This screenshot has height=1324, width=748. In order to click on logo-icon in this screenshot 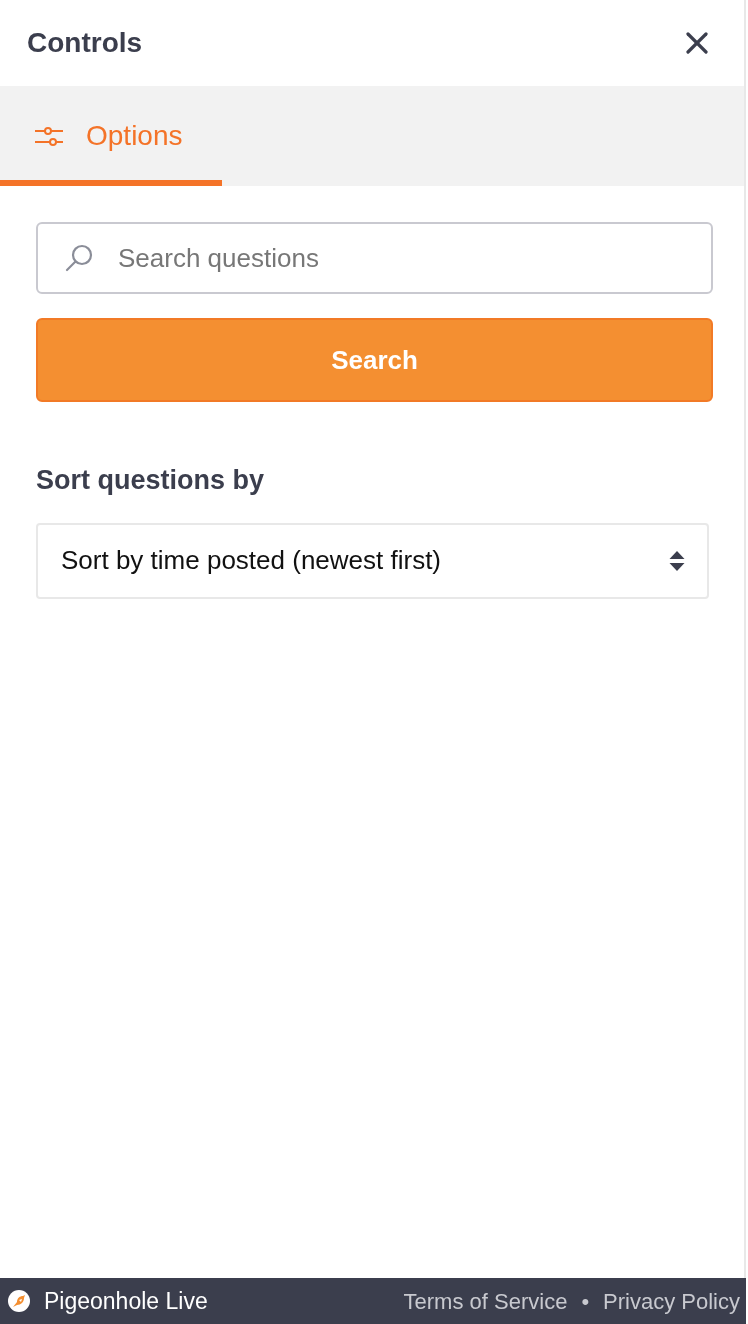, I will do `click(19, 1301)`.